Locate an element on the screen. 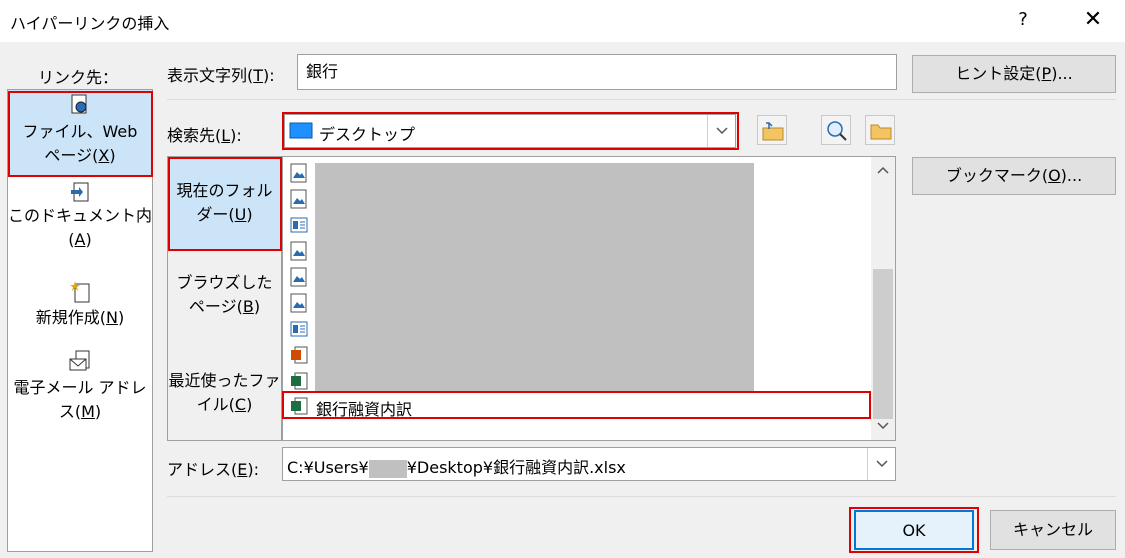 The height and width of the screenshot is (558, 1125). address-label: アドレス(E): is located at coordinates (213, 469).